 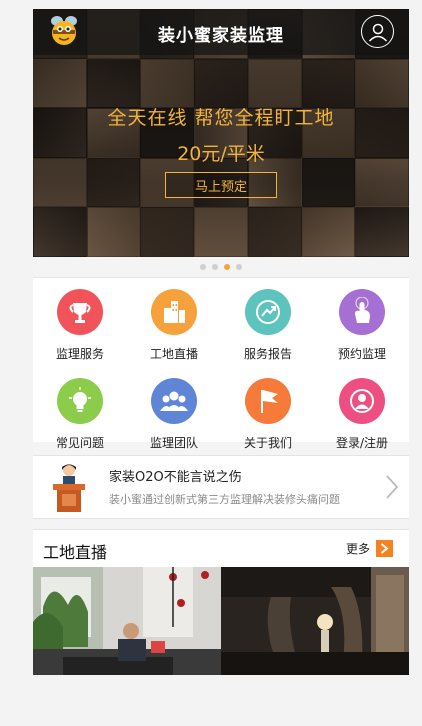 I want to click on menu-item-8: 登录/注册, so click(x=362, y=414).